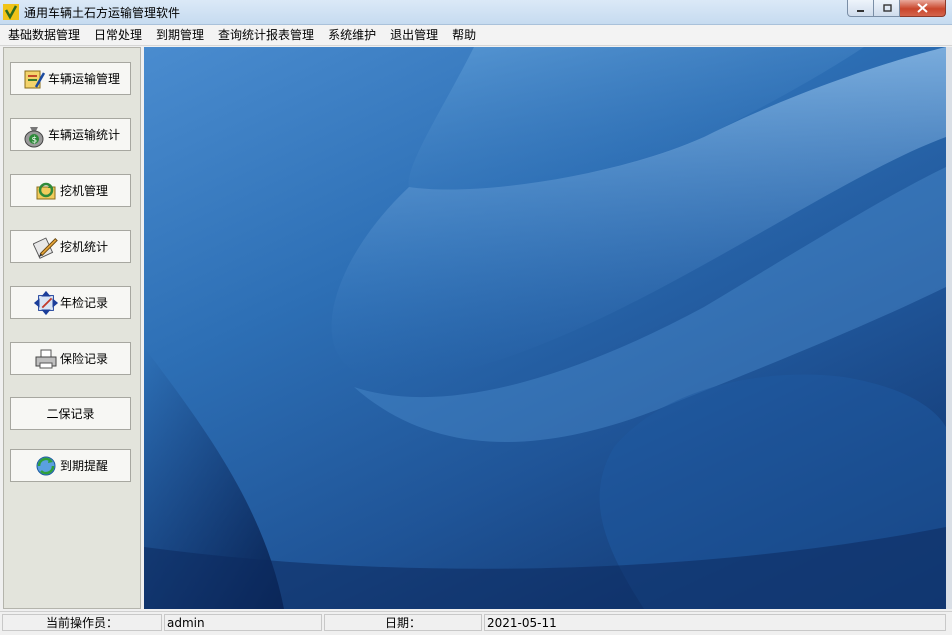  I want to click on maximize-button, so click(887, 8).